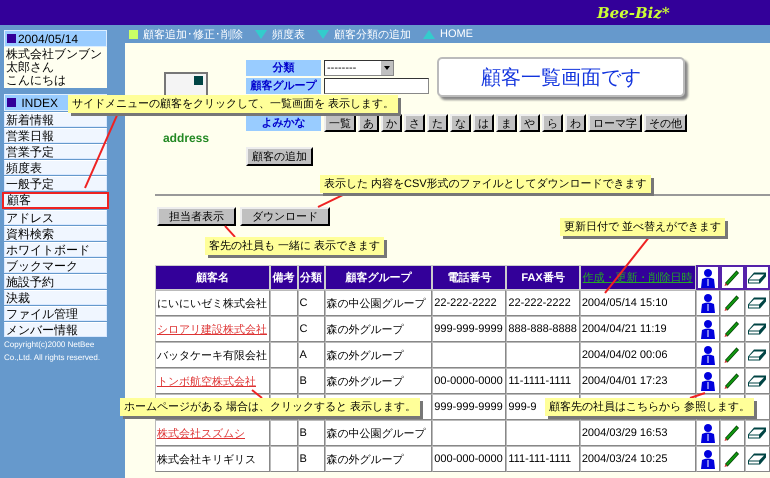  What do you see at coordinates (279, 156) in the screenshot?
I see `add-customer-button: 顧客の追加` at bounding box center [279, 156].